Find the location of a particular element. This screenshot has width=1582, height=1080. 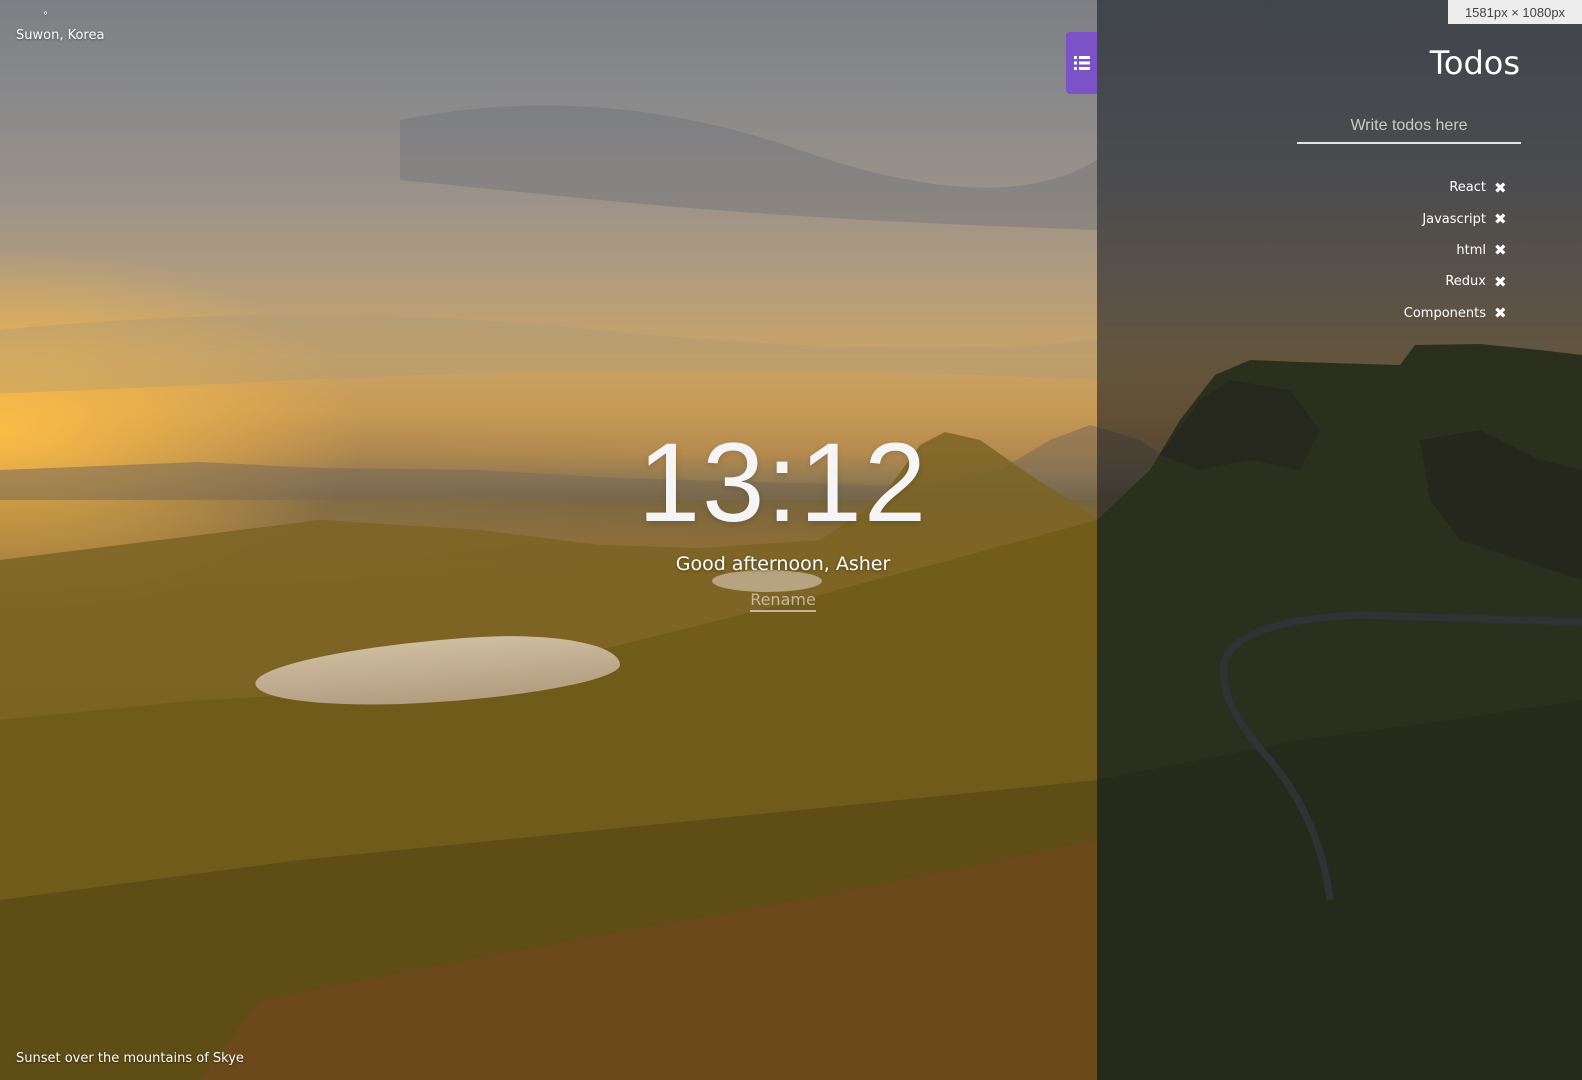

todo-item-label: Javascript is located at coordinates (1454, 219).